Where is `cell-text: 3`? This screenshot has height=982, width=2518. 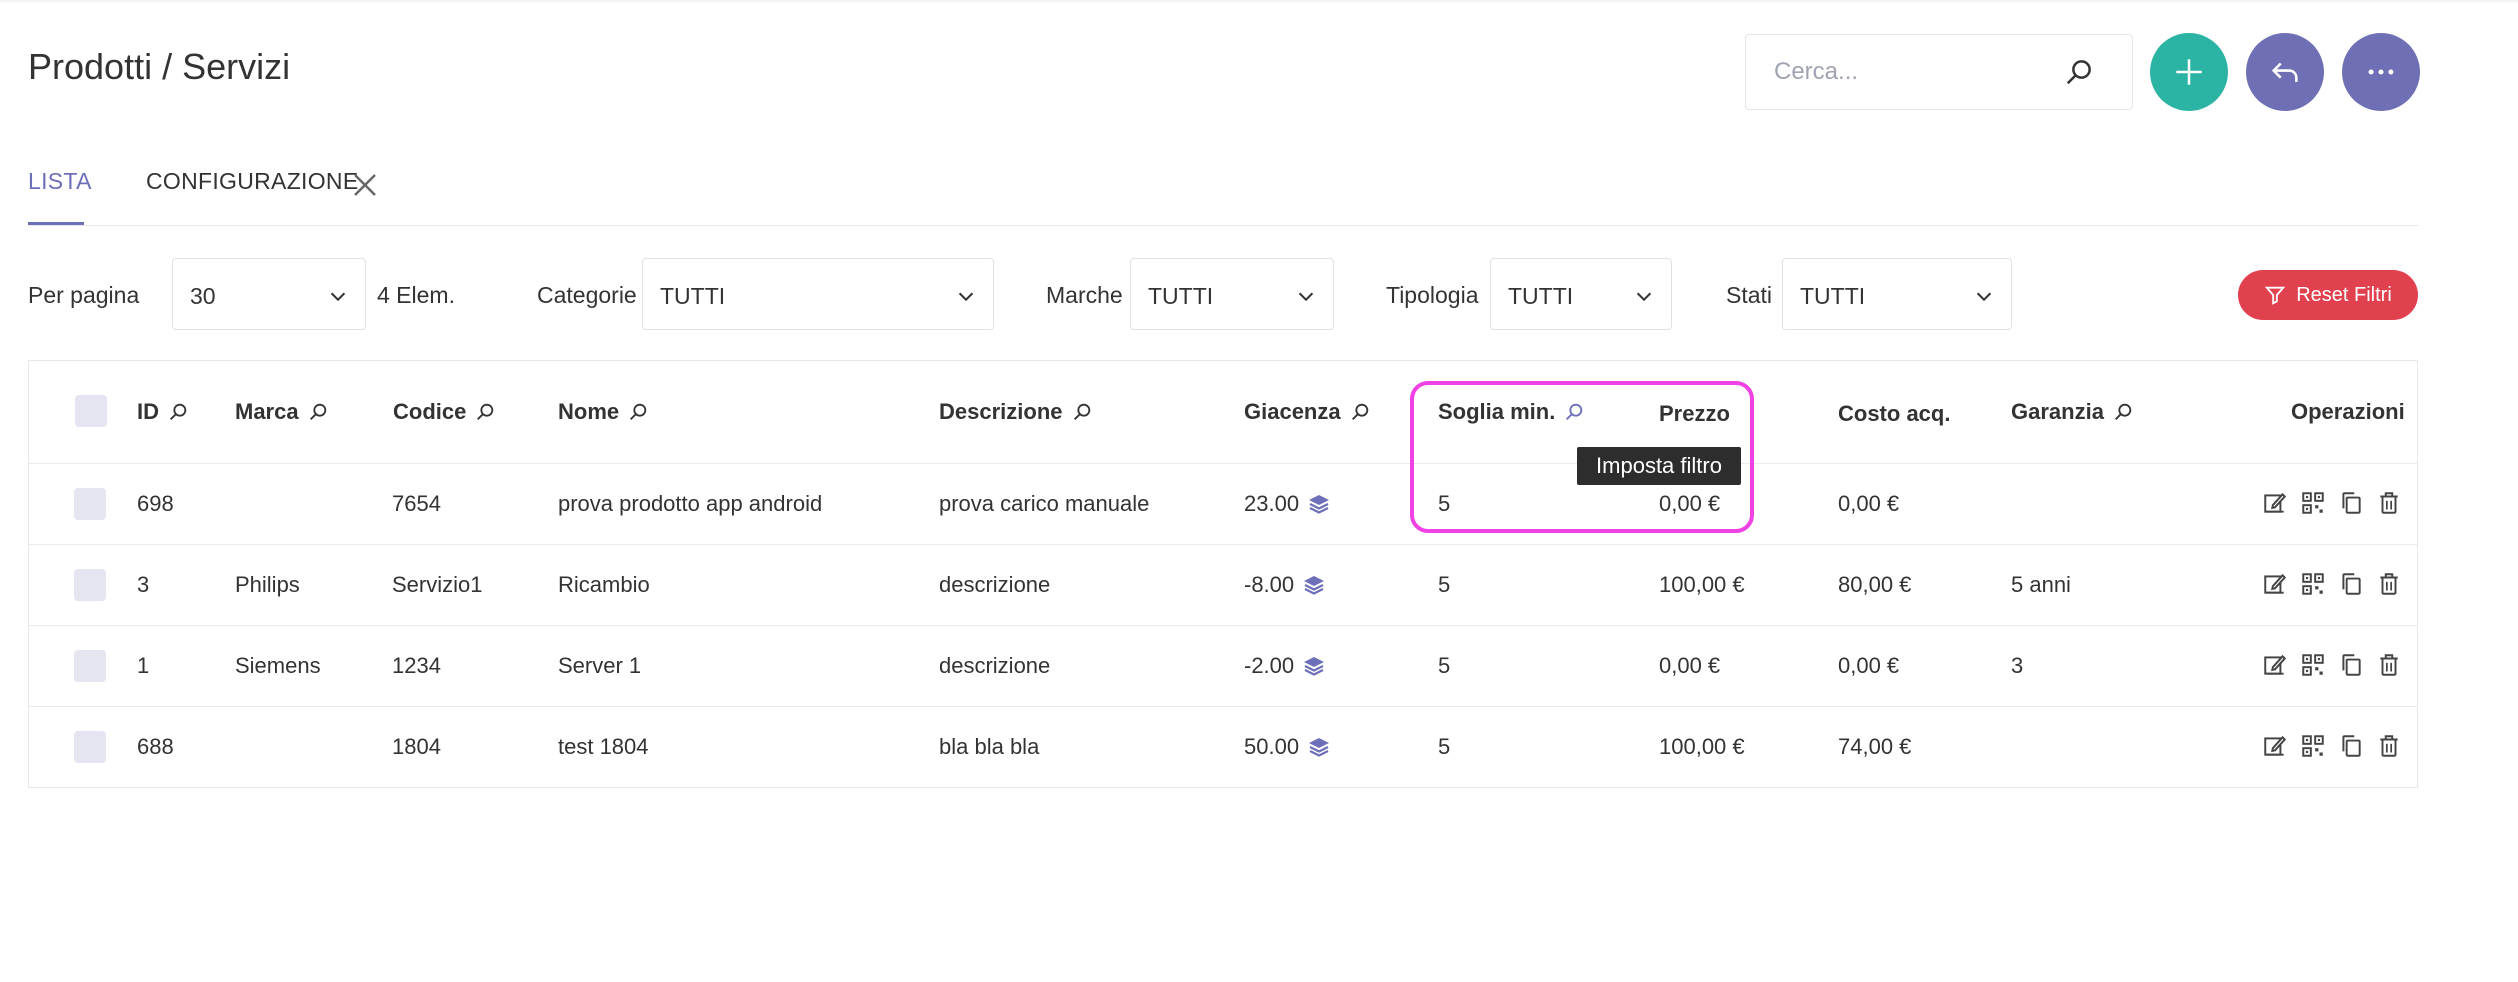 cell-text: 3 is located at coordinates (143, 584).